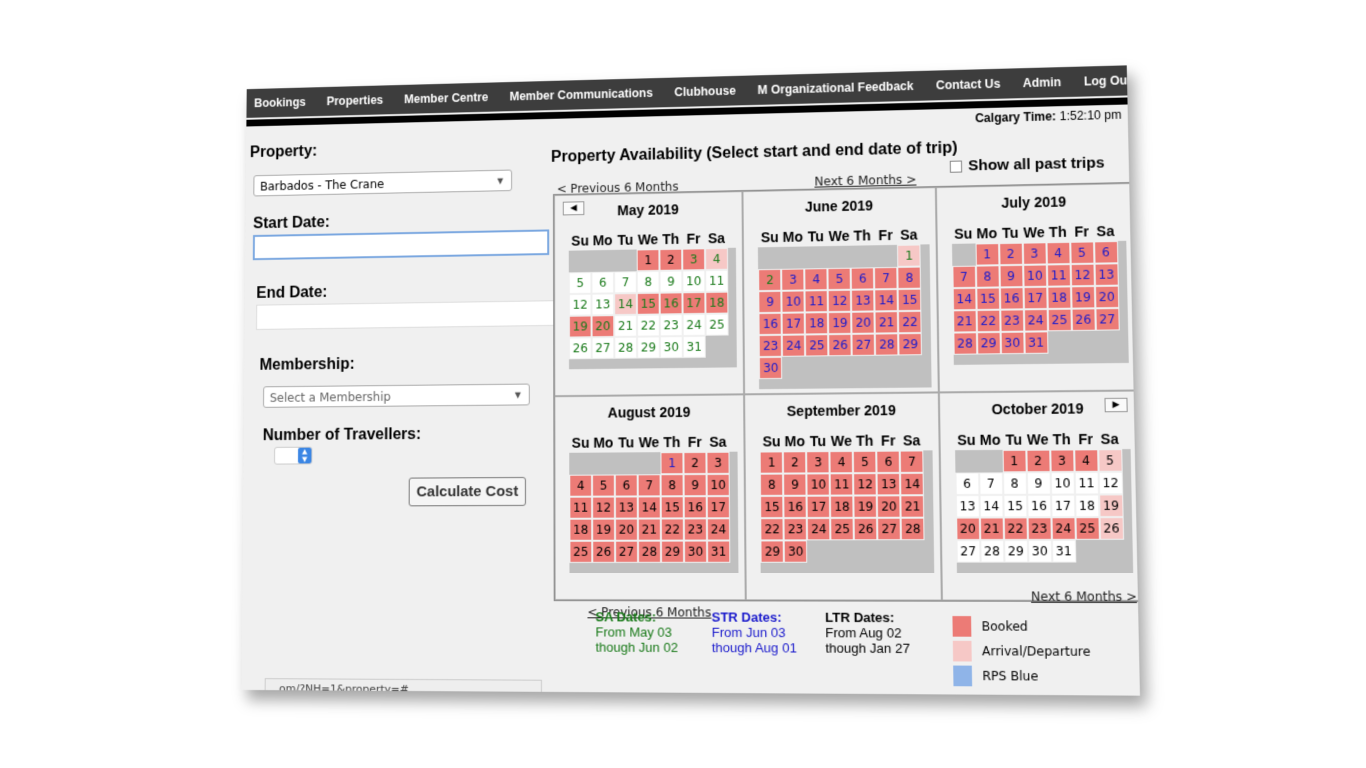 The height and width of the screenshot is (768, 1366). What do you see at coordinates (1034, 276) in the screenshot?
I see `day-cell: 10` at bounding box center [1034, 276].